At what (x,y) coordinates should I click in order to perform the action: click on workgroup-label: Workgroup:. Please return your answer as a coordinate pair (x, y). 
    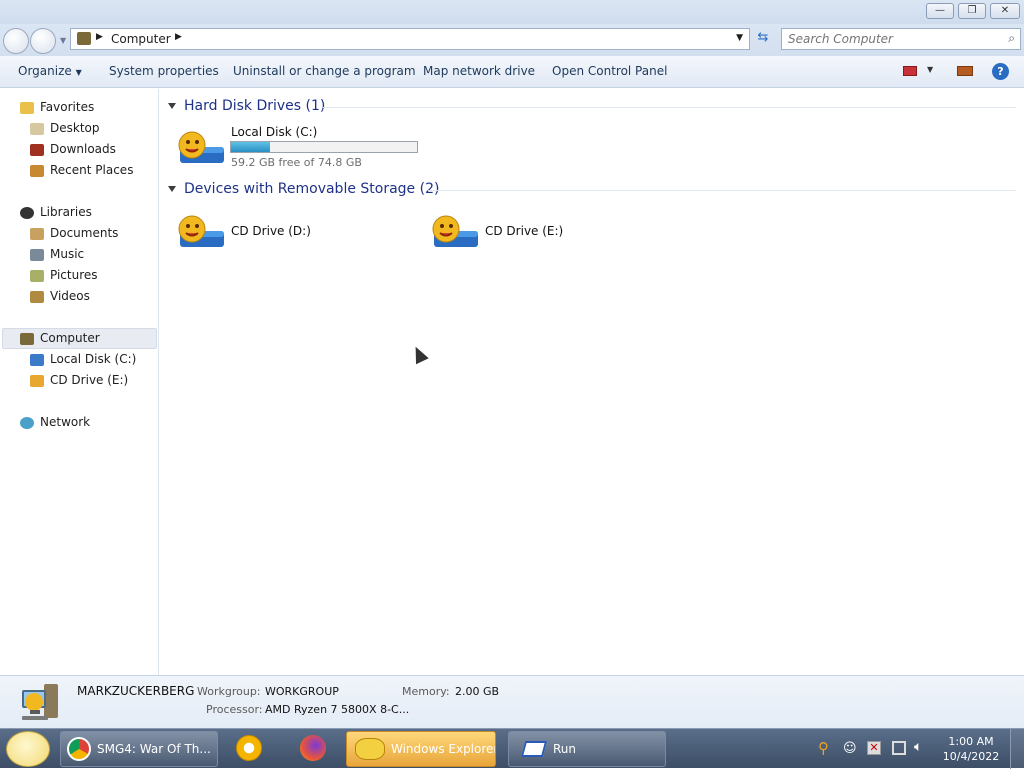
    Looking at the image, I should click on (229, 691).